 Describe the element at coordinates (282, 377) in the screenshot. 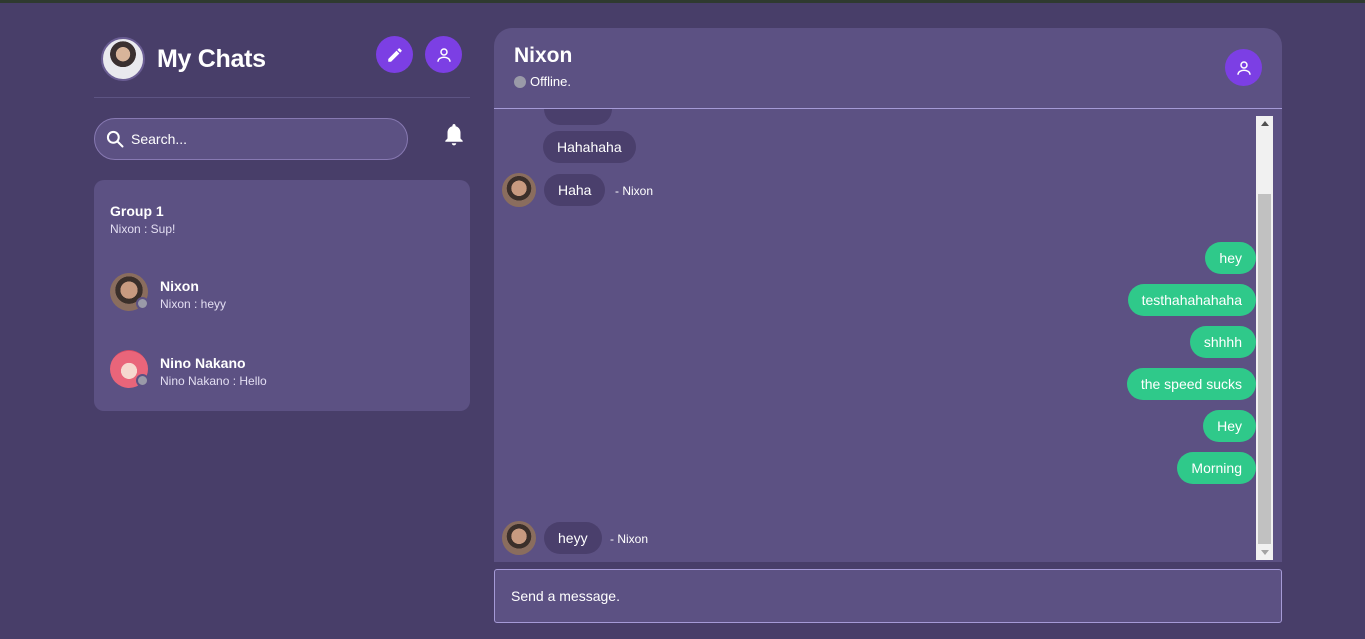

I see `chat-item-nino-nakano: Nino Nakano Nino Nakano : Hello` at that location.